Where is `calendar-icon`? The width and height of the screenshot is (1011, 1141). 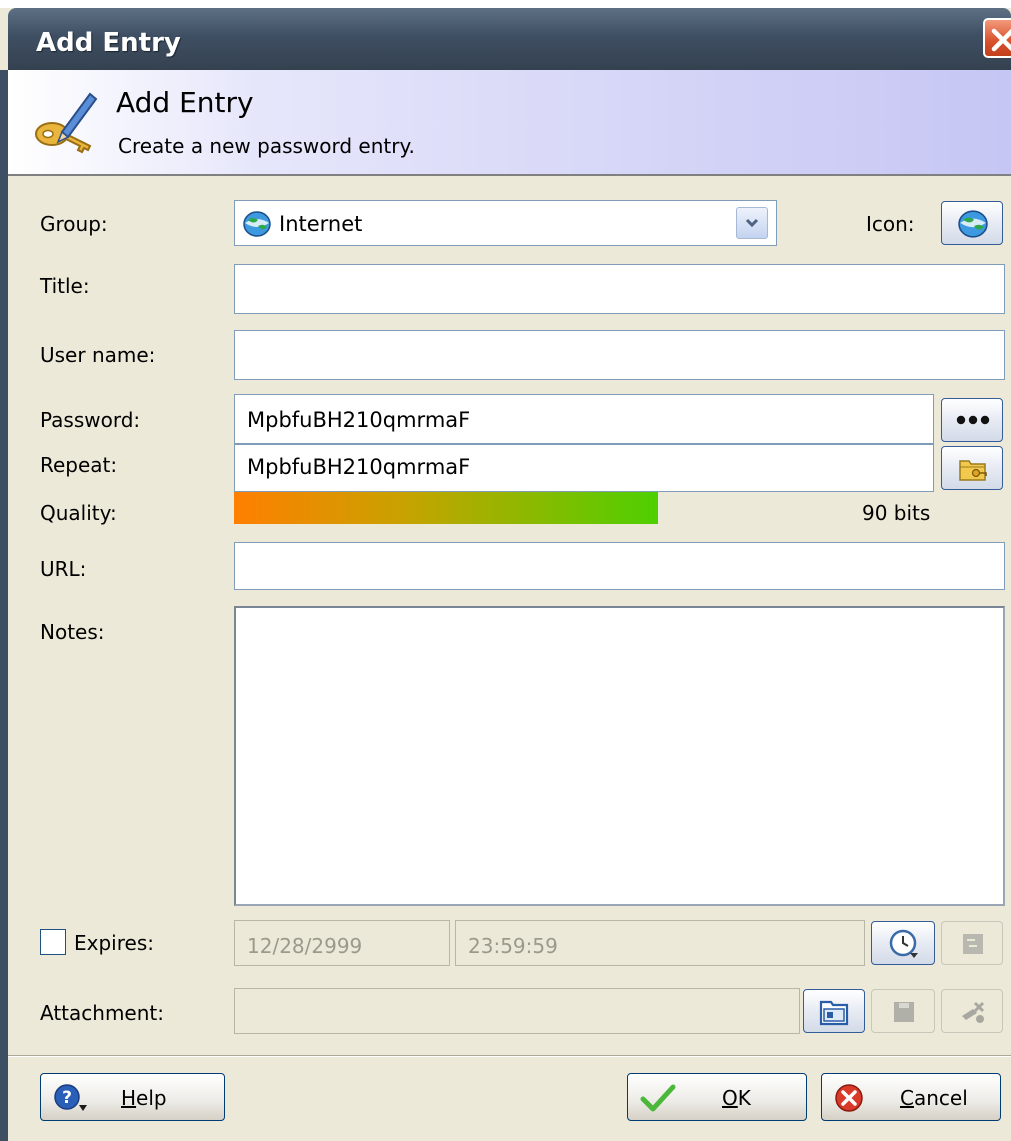 calendar-icon is located at coordinates (973, 944).